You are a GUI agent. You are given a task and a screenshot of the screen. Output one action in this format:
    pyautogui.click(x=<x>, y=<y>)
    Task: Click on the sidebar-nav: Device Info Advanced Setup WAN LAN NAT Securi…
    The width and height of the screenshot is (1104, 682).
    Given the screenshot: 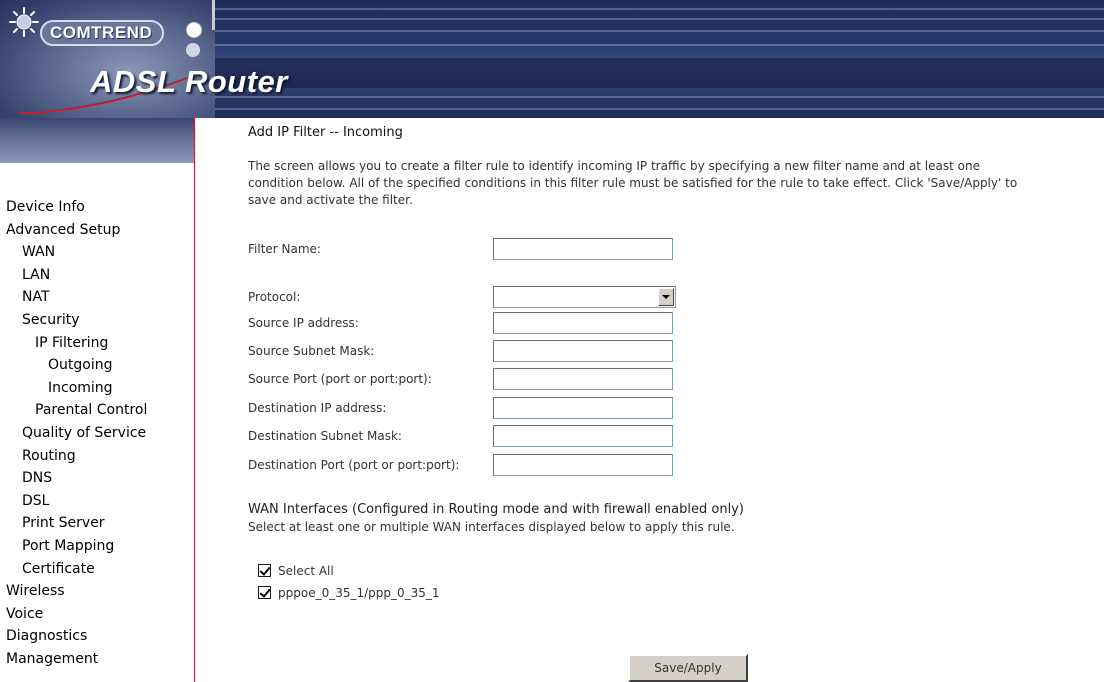 What is the action you would take?
    pyautogui.click(x=97, y=433)
    